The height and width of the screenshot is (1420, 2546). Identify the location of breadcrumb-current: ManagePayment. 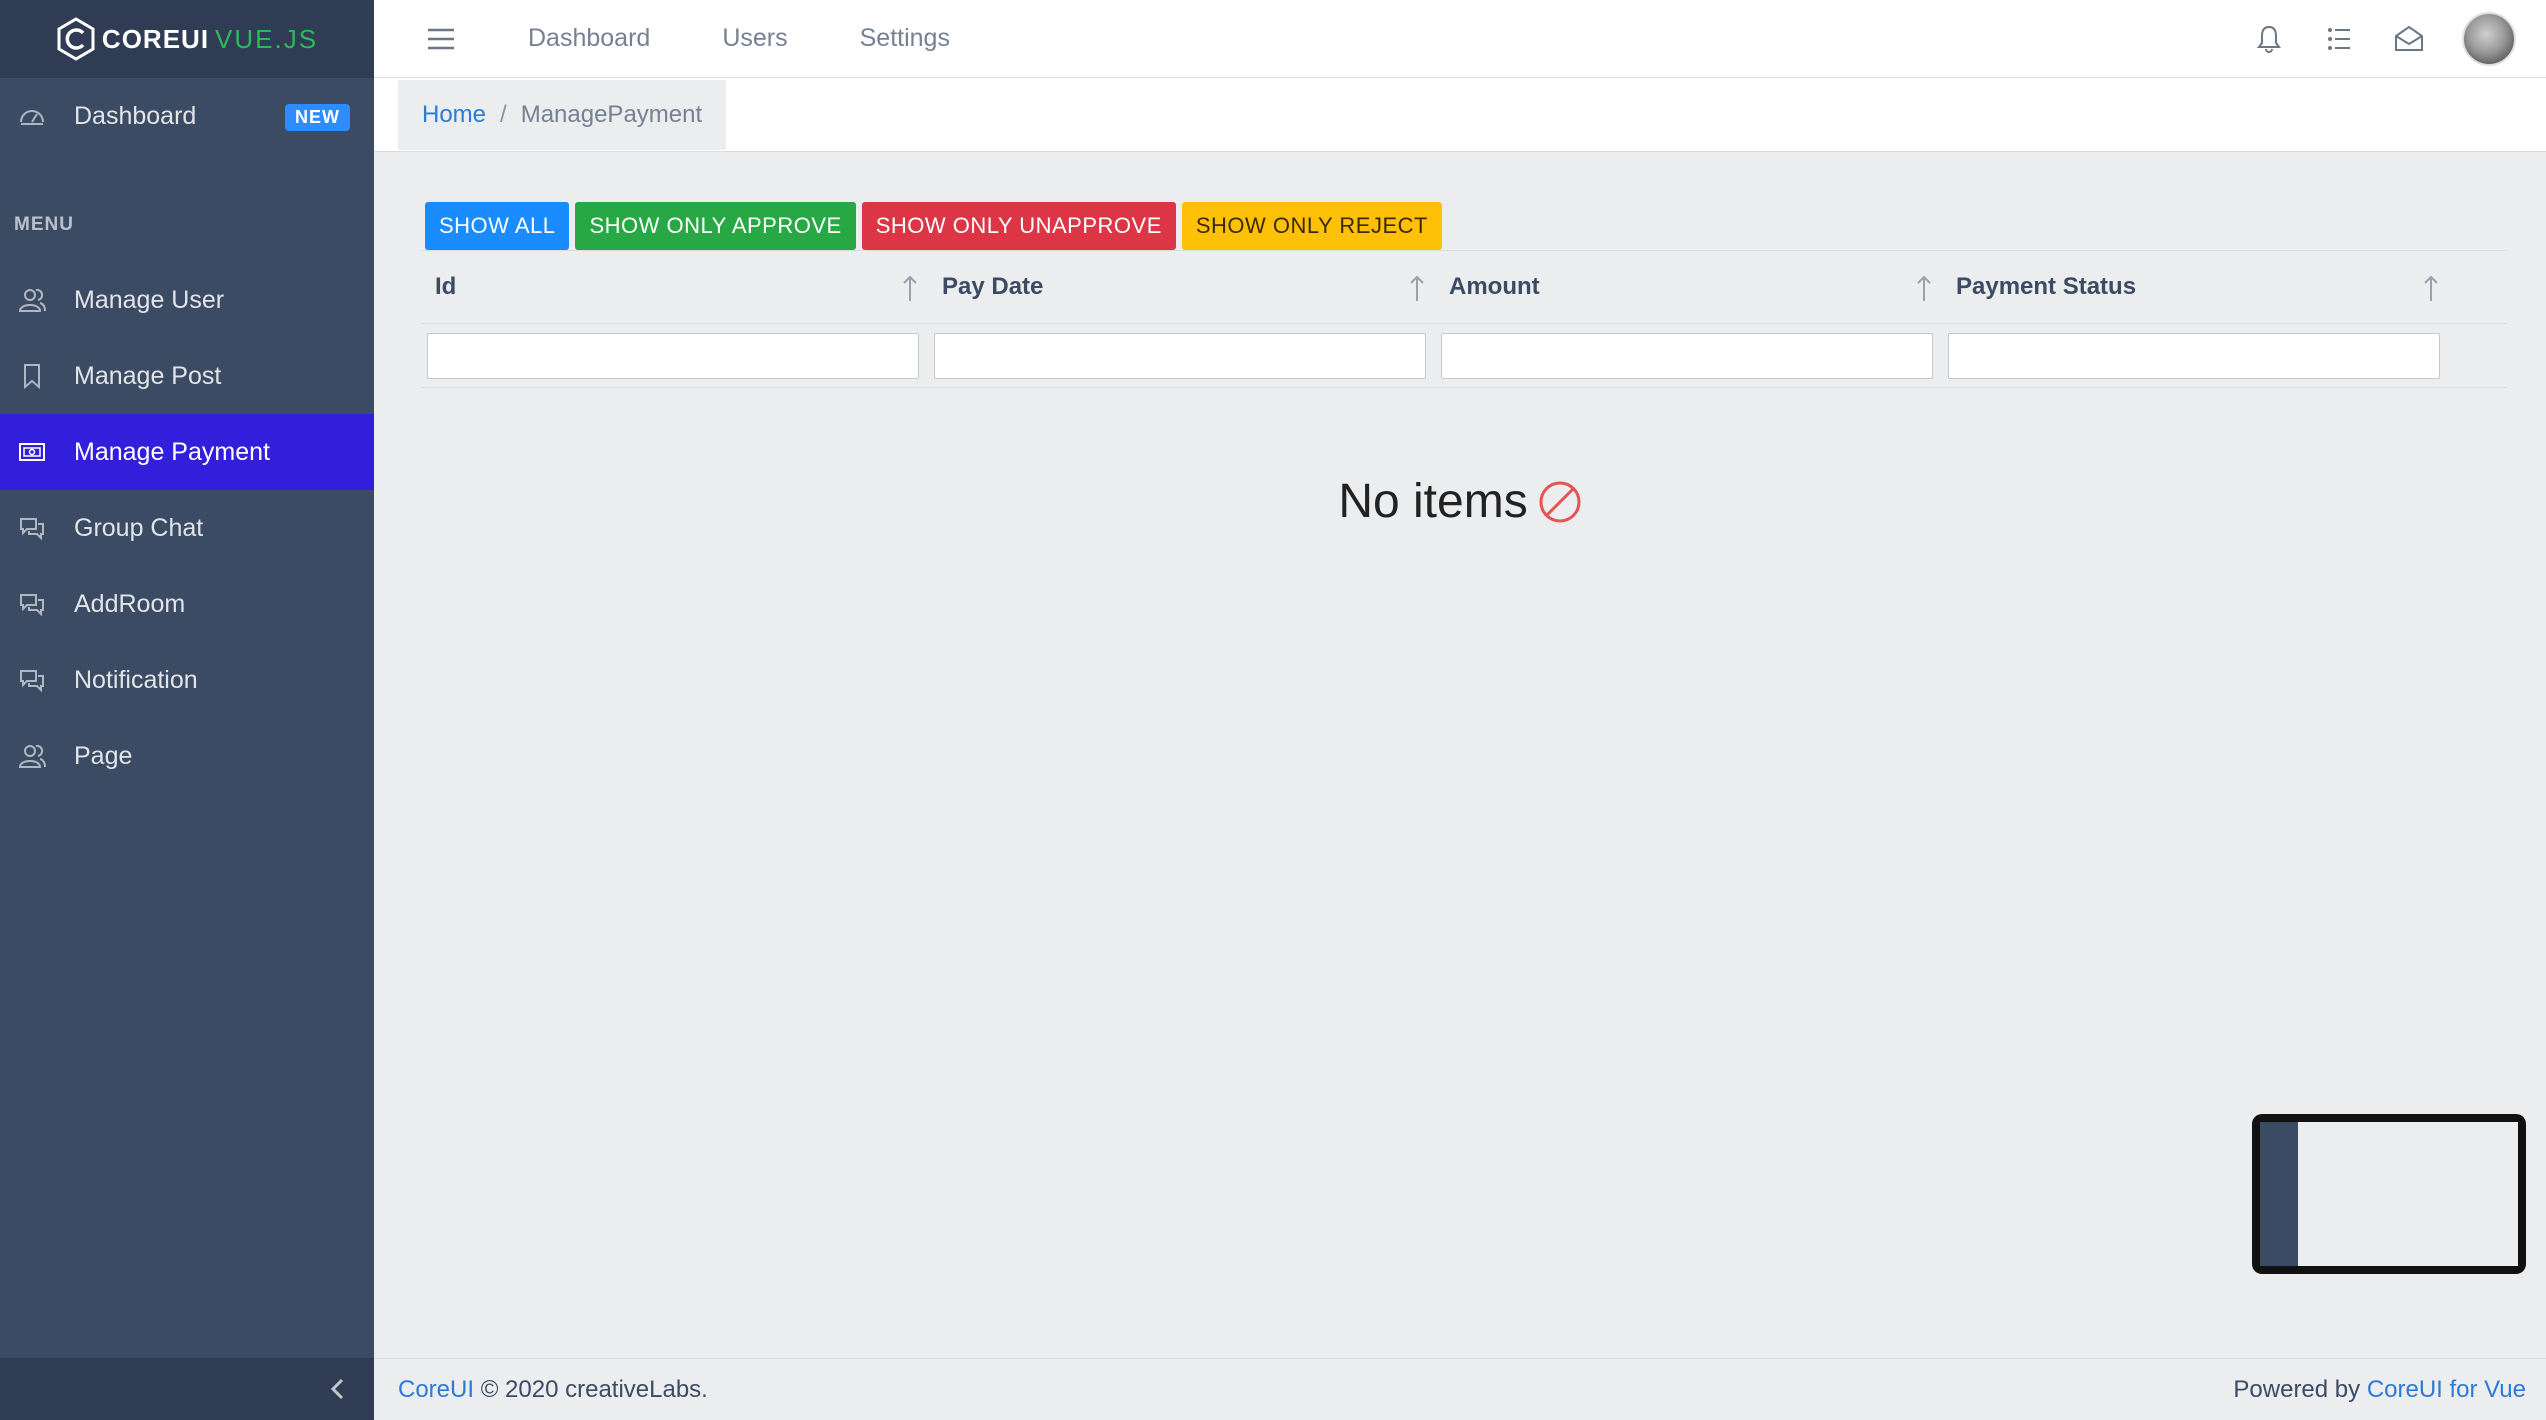
(611, 114).